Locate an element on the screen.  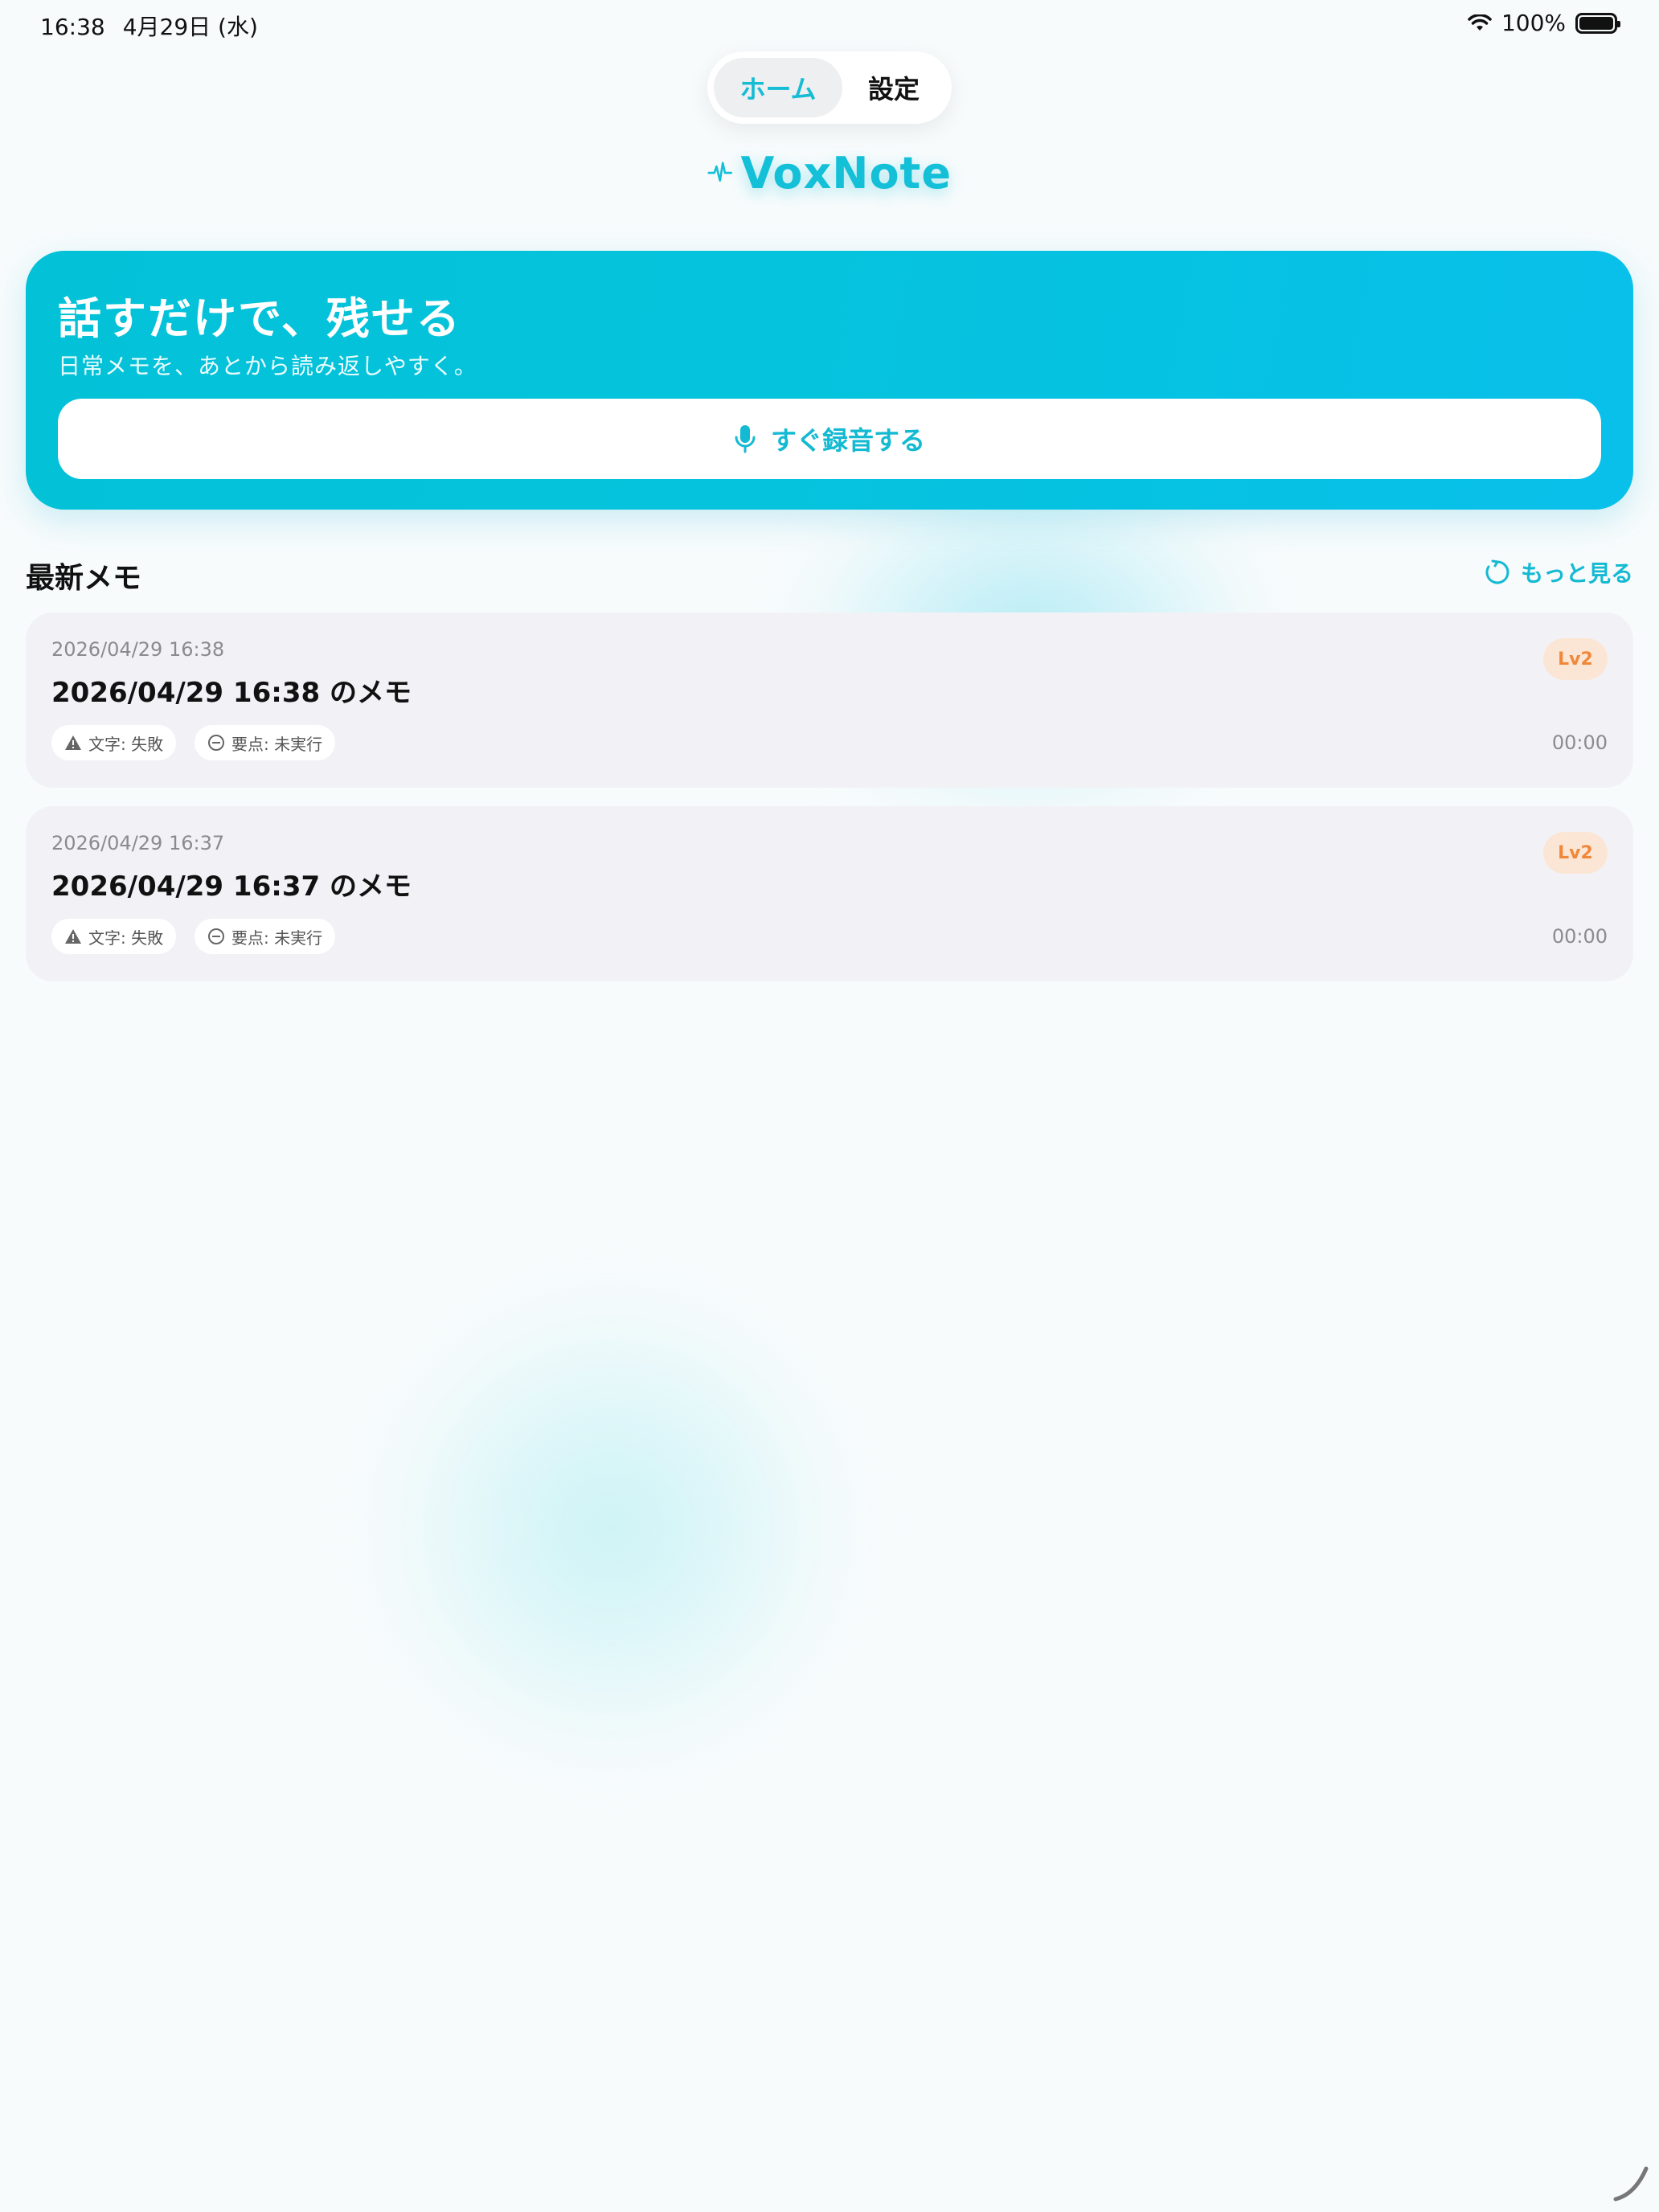
memo-timestamp: 2026/04/29 16:38 is located at coordinates (138, 649).